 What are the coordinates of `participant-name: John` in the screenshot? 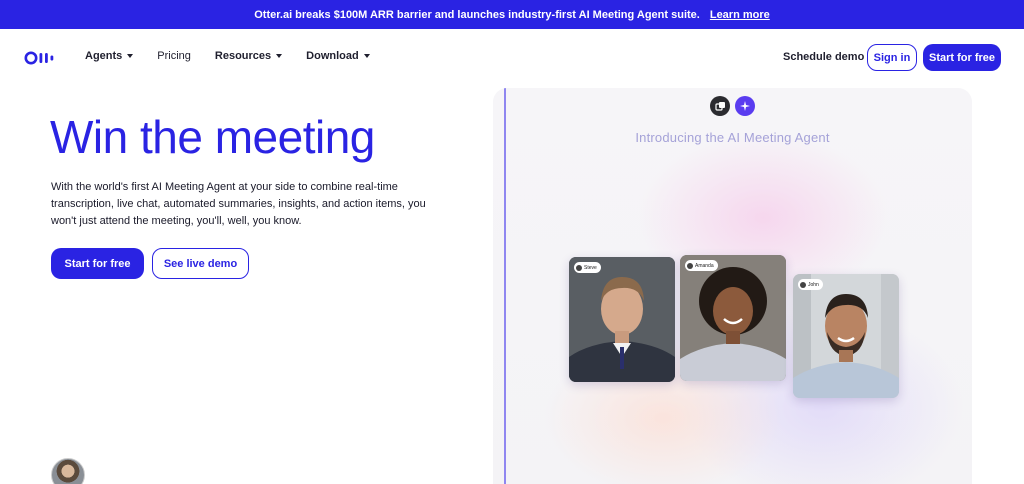 It's located at (813, 284).